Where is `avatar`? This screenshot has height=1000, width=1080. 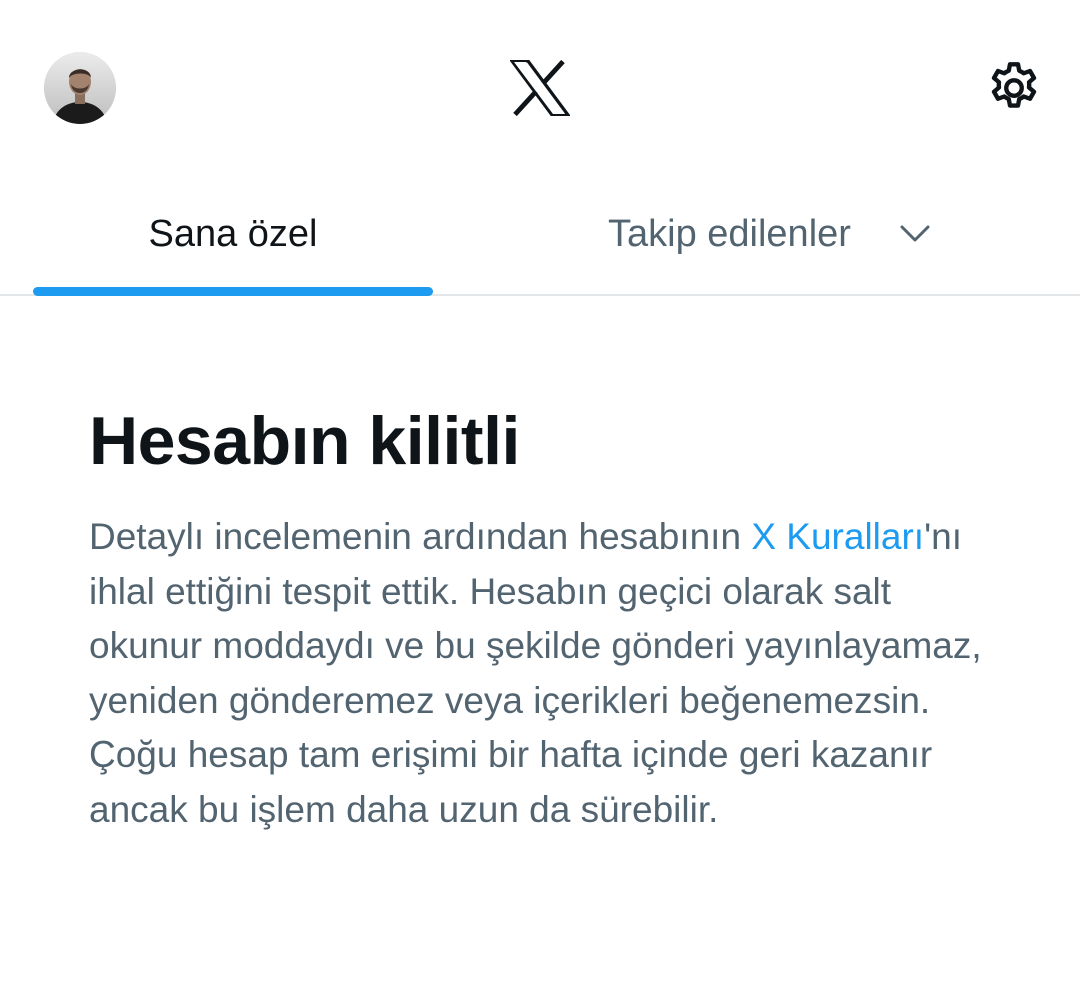
avatar is located at coordinates (80, 88).